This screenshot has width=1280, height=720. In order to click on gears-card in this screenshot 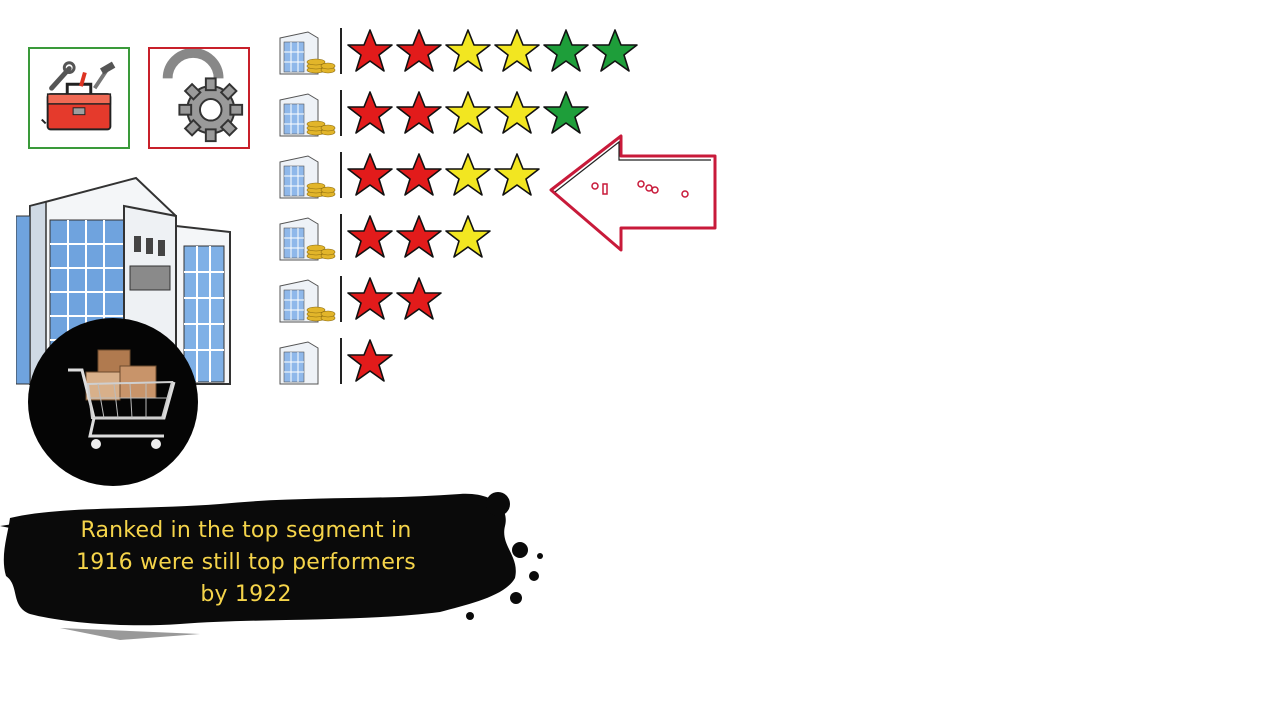, I will do `click(199, 98)`.